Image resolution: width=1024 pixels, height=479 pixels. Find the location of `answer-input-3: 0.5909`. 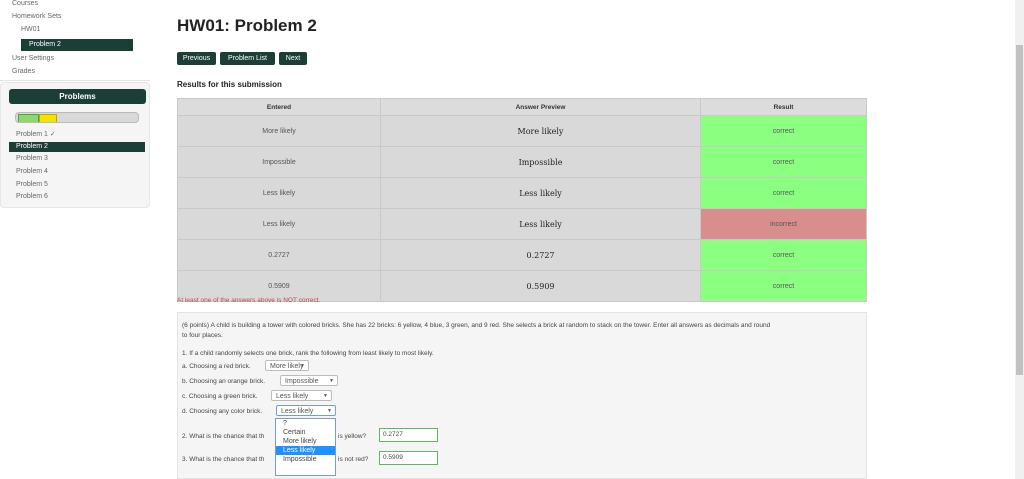

answer-input-3: 0.5909 is located at coordinates (408, 458).